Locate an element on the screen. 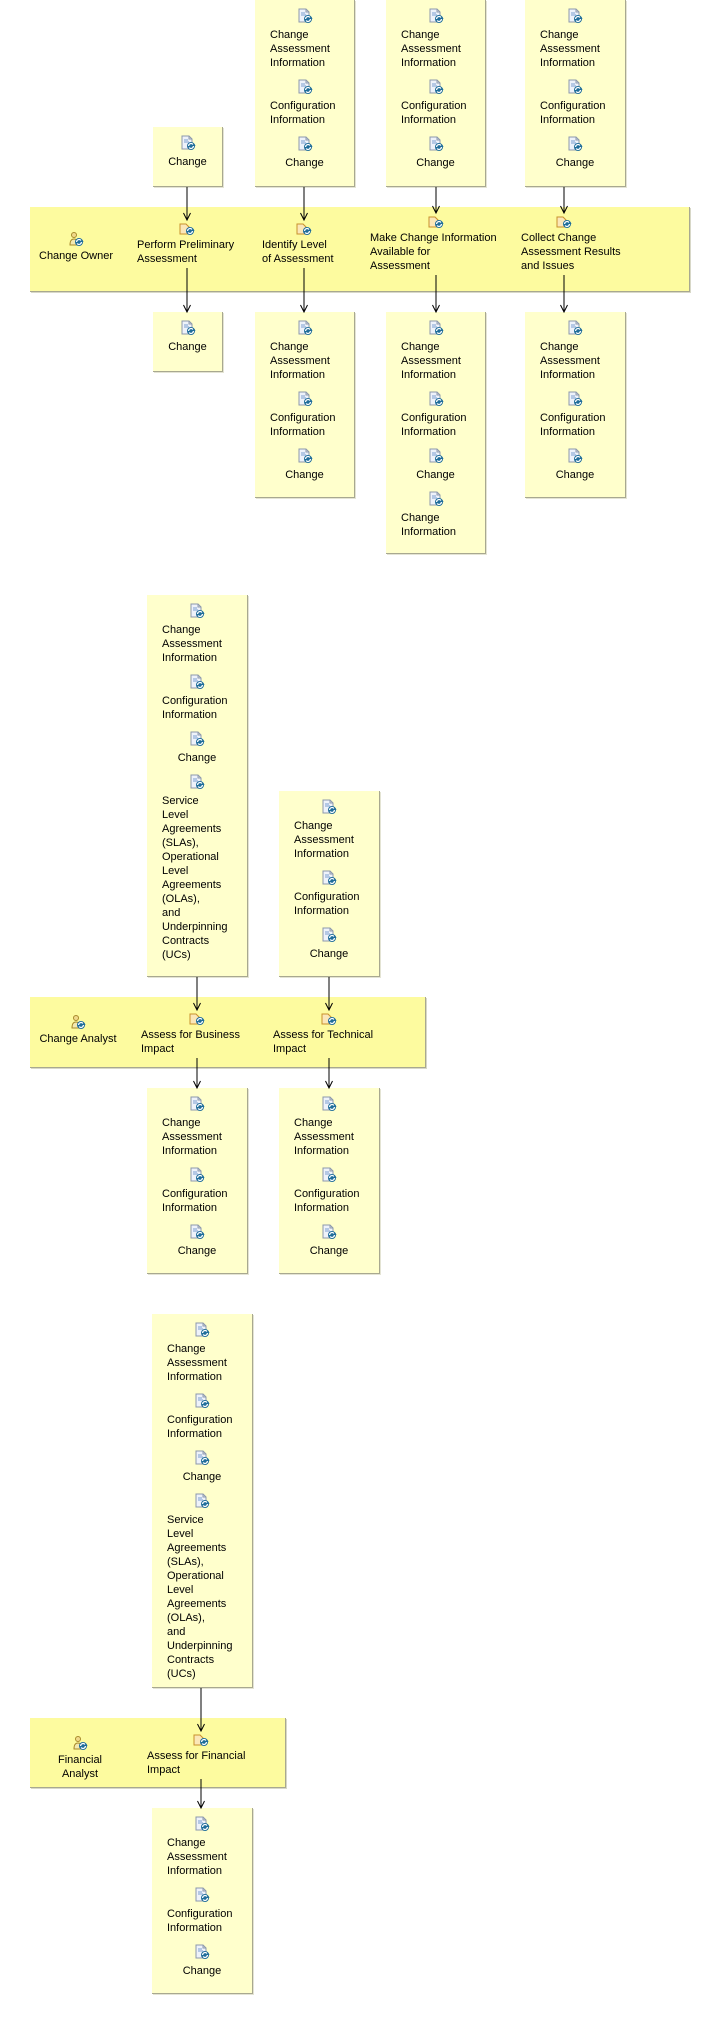  activity-label: Assess for Technical Impact is located at coordinates (323, 1042).